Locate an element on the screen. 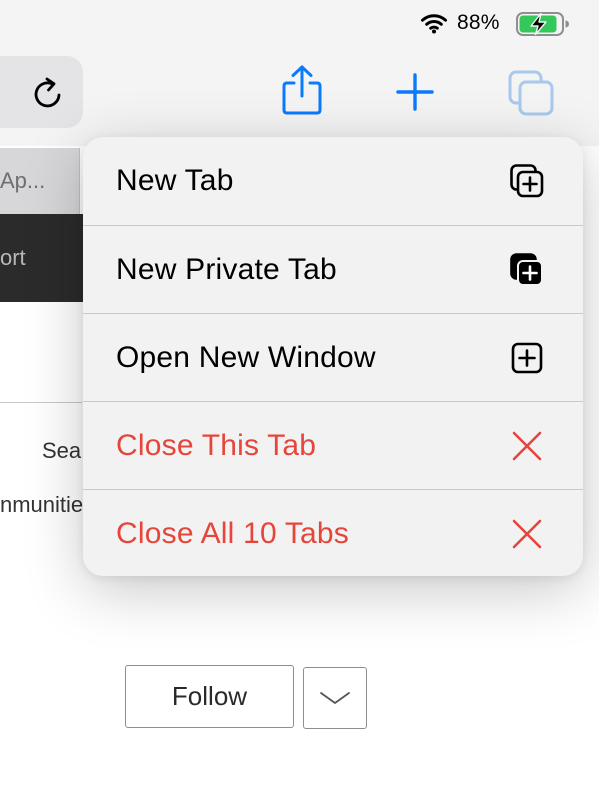 This screenshot has height=811, width=599. menu-item-new-tab: New Tab is located at coordinates (333, 181).